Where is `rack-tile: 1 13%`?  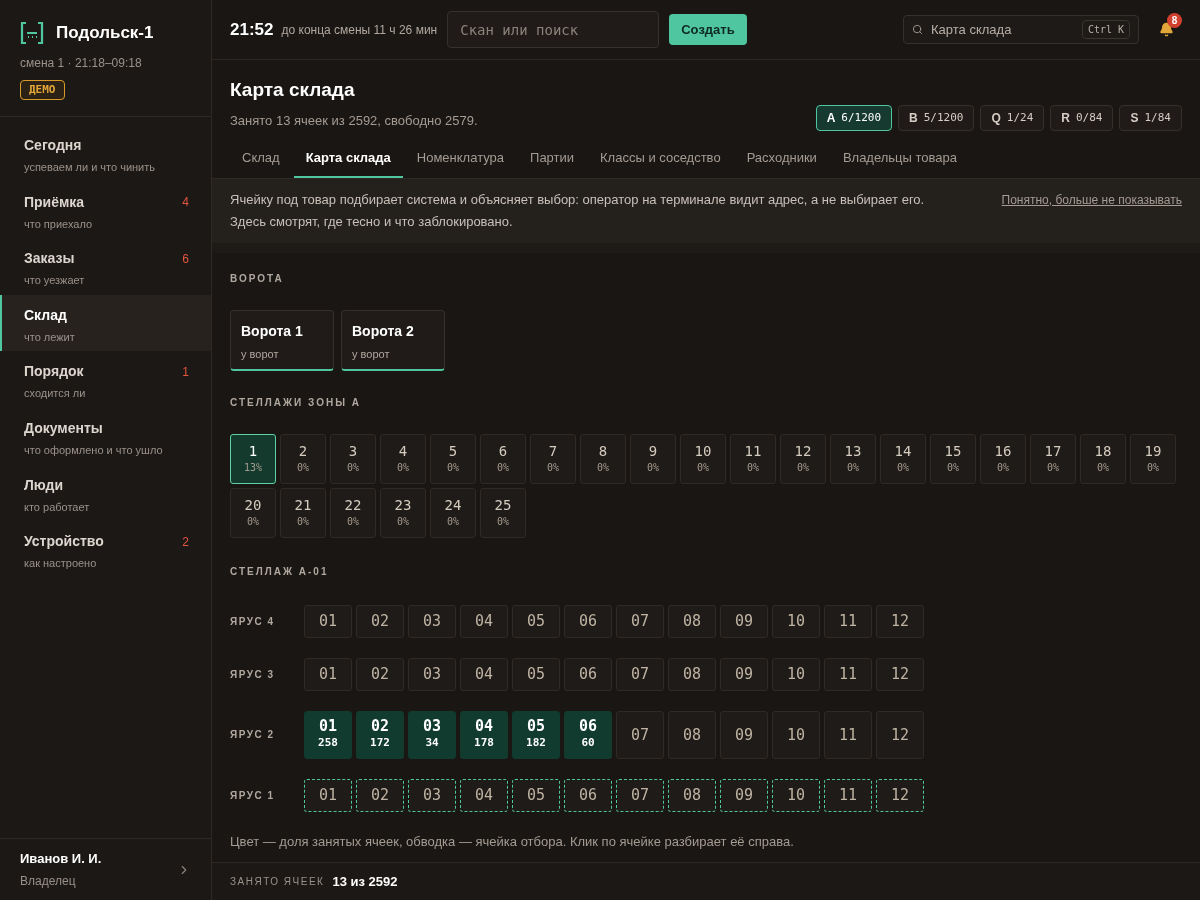 rack-tile: 1 13% is located at coordinates (253, 458).